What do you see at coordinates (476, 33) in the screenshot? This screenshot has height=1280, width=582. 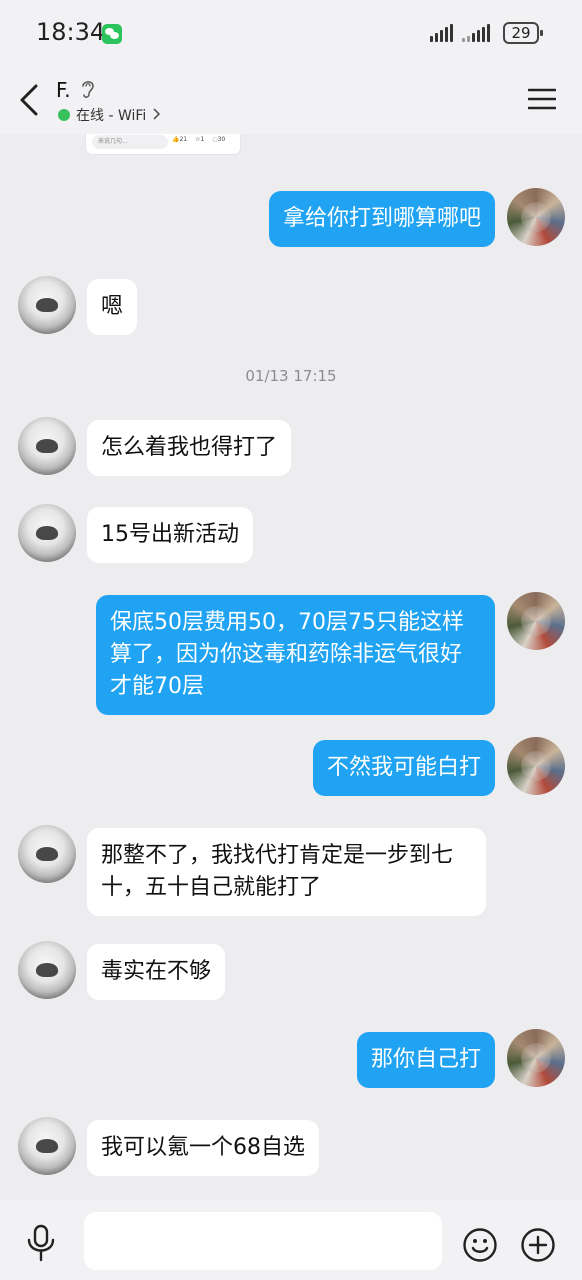 I see `signal-strength-2-icon` at bounding box center [476, 33].